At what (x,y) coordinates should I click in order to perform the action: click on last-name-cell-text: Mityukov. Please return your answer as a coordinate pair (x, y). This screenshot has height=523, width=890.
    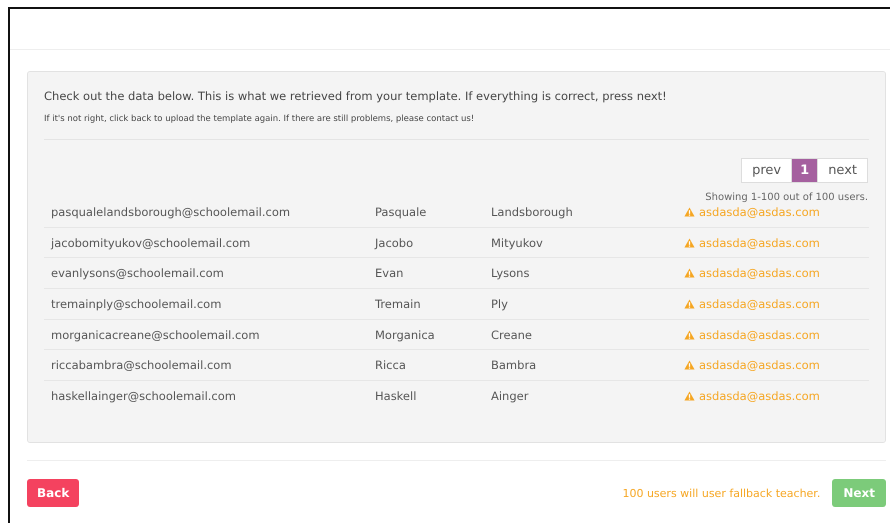
    Looking at the image, I should click on (517, 243).